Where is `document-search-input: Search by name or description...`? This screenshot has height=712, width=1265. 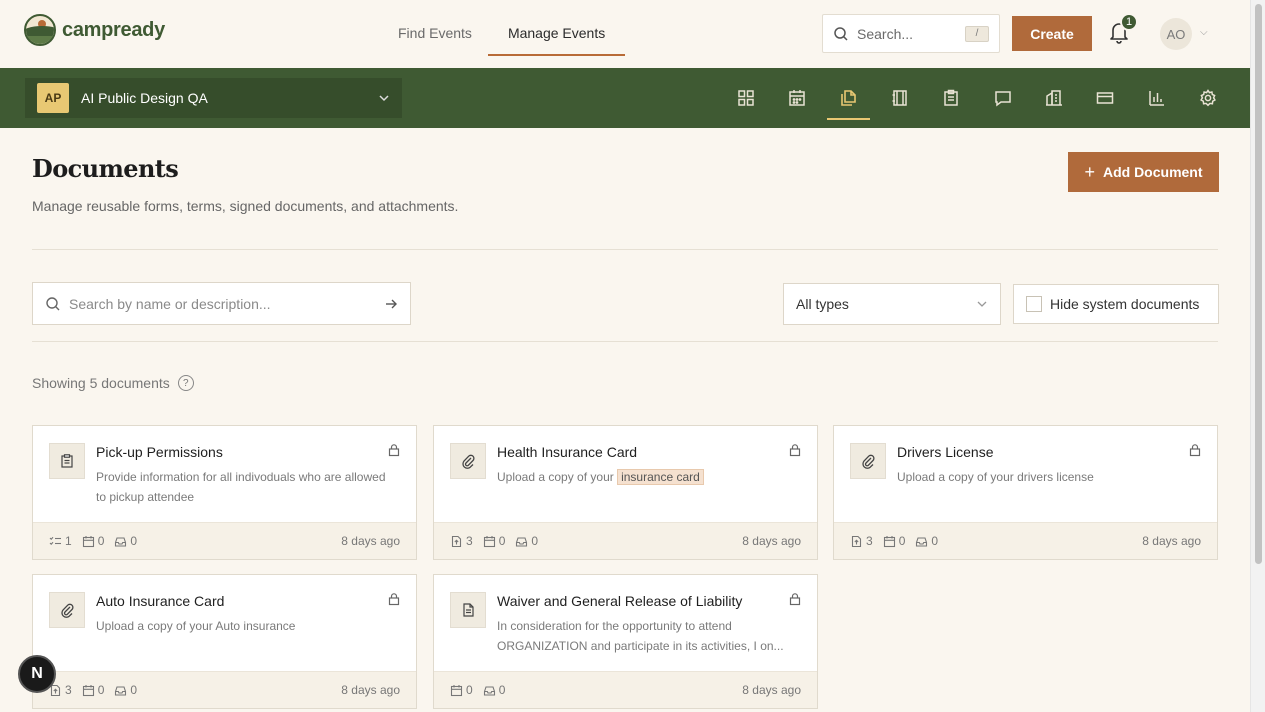
document-search-input: Search by name or description... is located at coordinates (221, 303).